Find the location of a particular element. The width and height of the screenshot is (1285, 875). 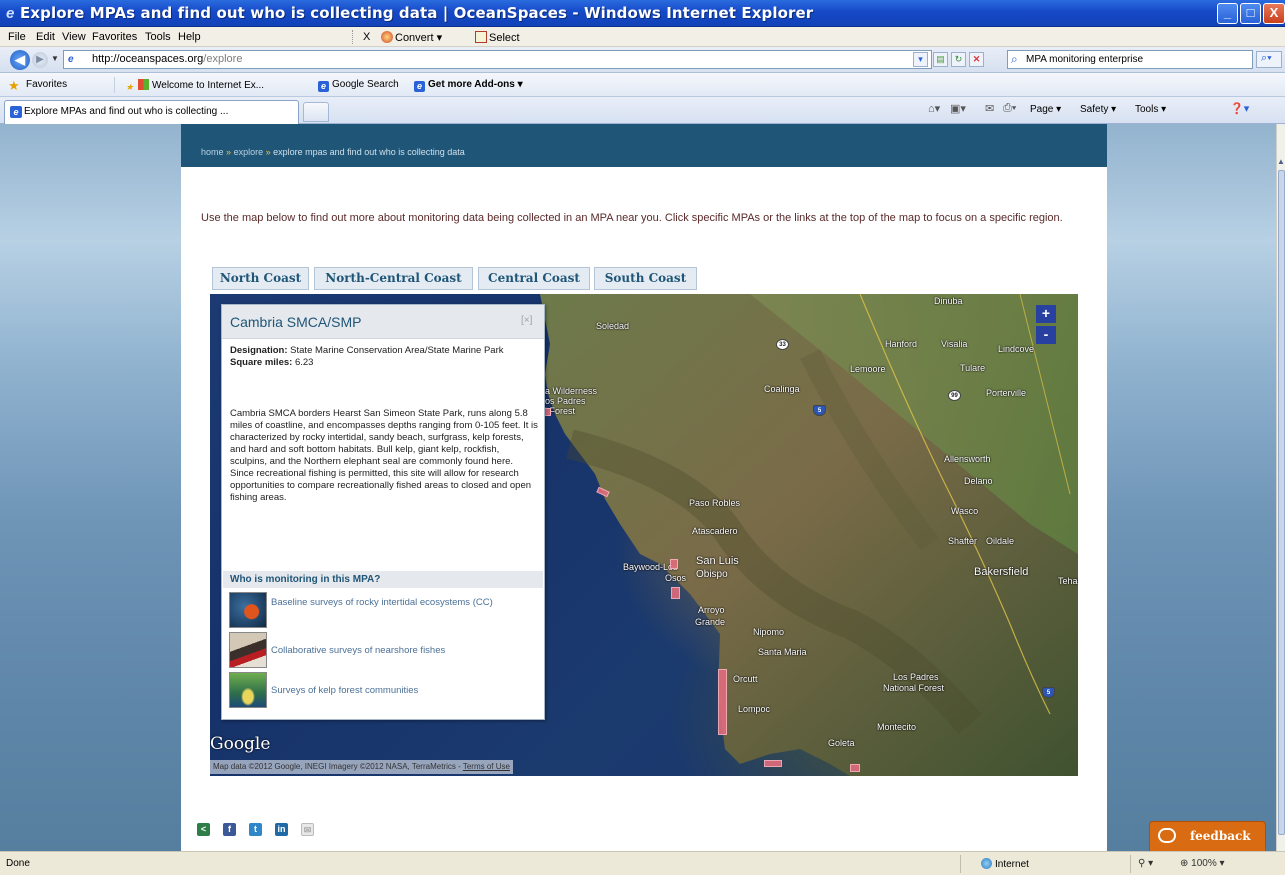

region-south-coast: South Coast is located at coordinates (645, 278).